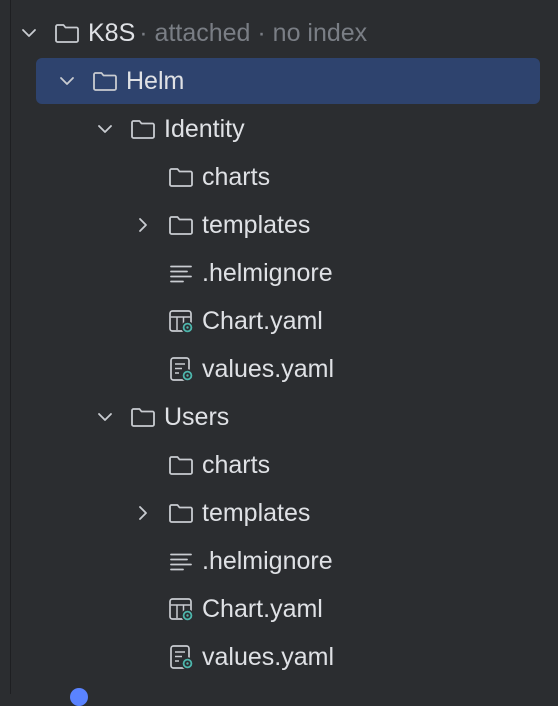 Image resolution: width=558 pixels, height=706 pixels. I want to click on tree-row-users-chart-yaml: Chart.yaml, so click(284, 609).